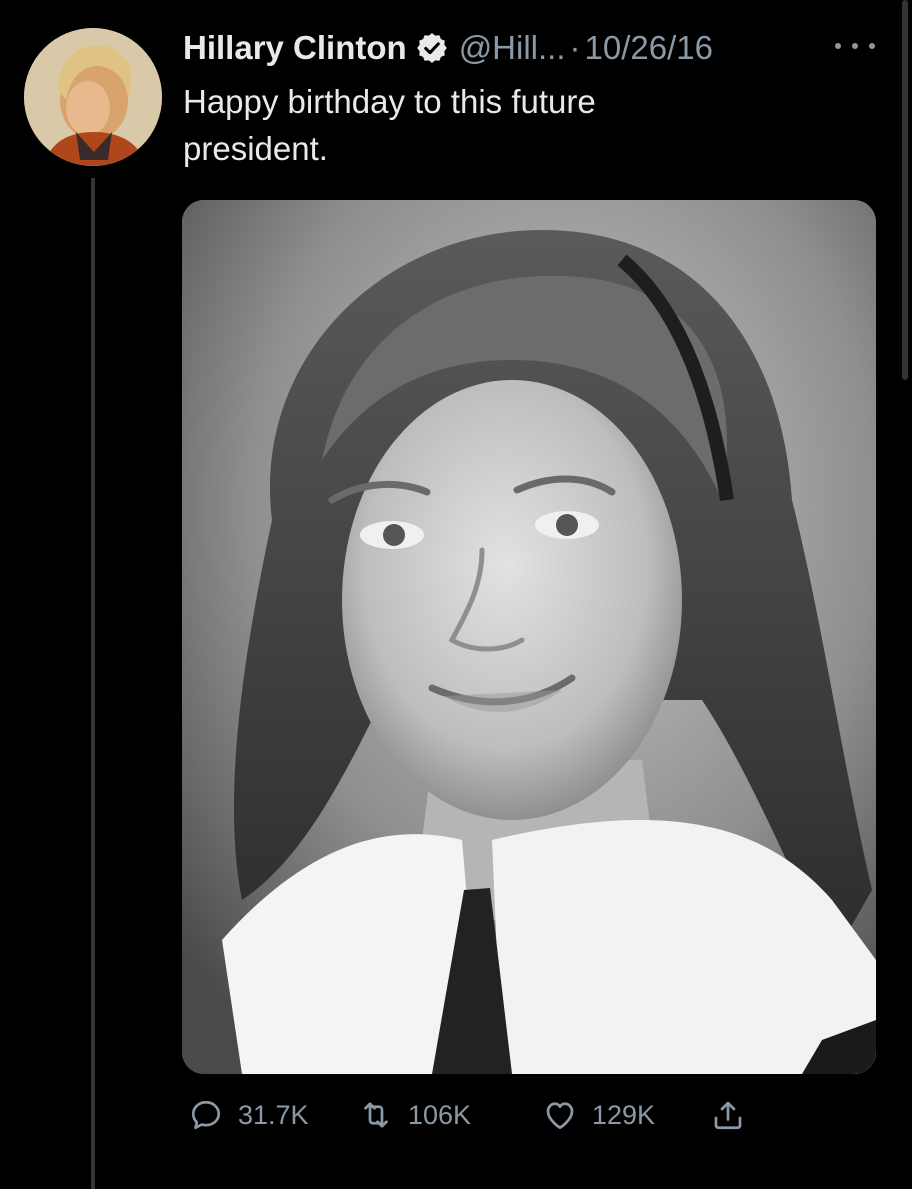 The height and width of the screenshot is (1189, 912). I want to click on retweet-count: 106K, so click(440, 1114).